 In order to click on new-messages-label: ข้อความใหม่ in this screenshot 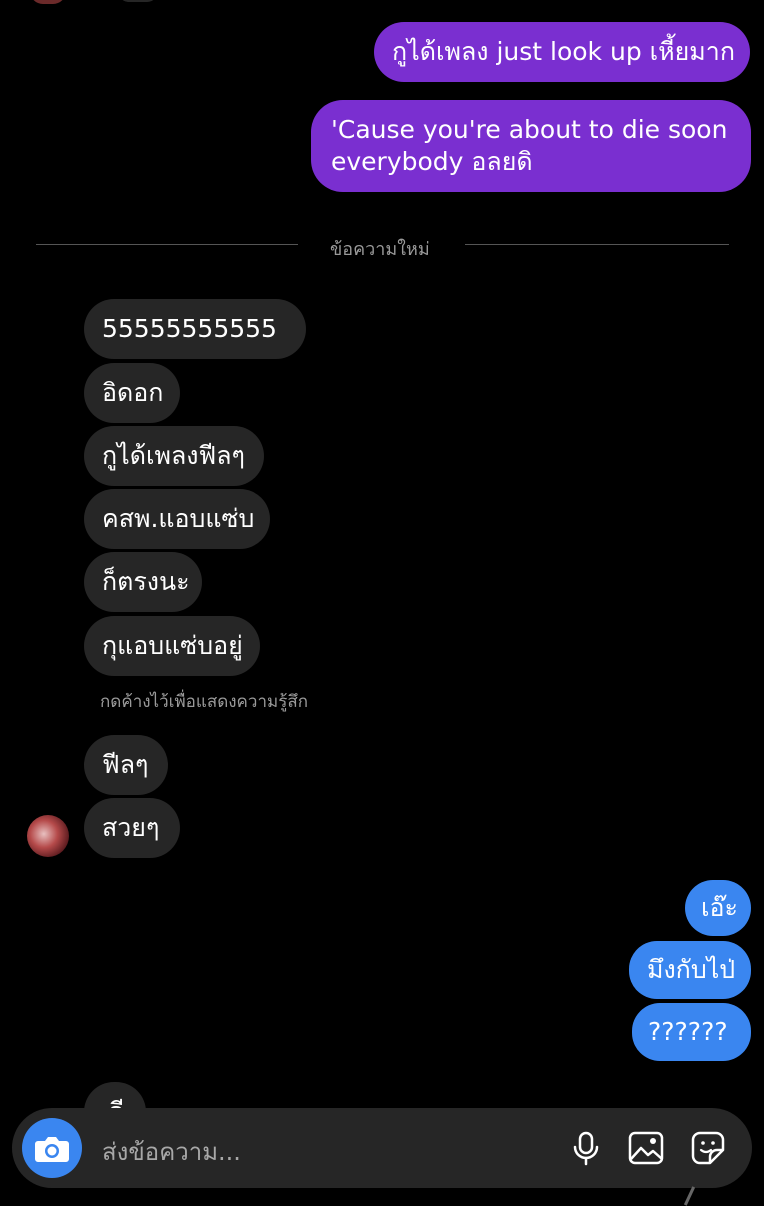, I will do `click(380, 249)`.